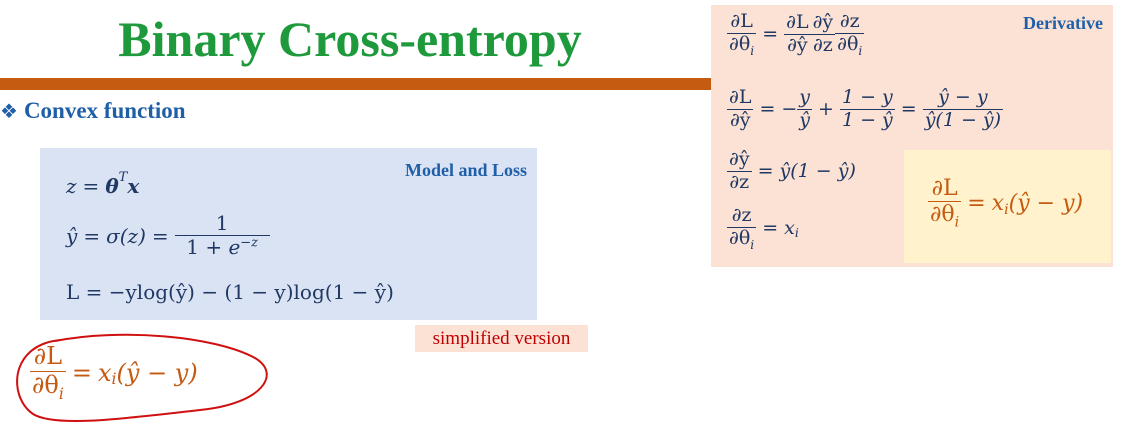 This screenshot has width=1121, height=442. Describe the element at coordinates (817, 171) in the screenshot. I see `rhs: ŷ(1 − ŷ)` at that location.